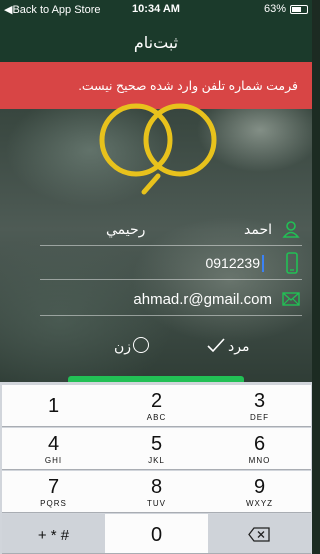  What do you see at coordinates (299, 9) in the screenshot?
I see `battery-icon` at bounding box center [299, 9].